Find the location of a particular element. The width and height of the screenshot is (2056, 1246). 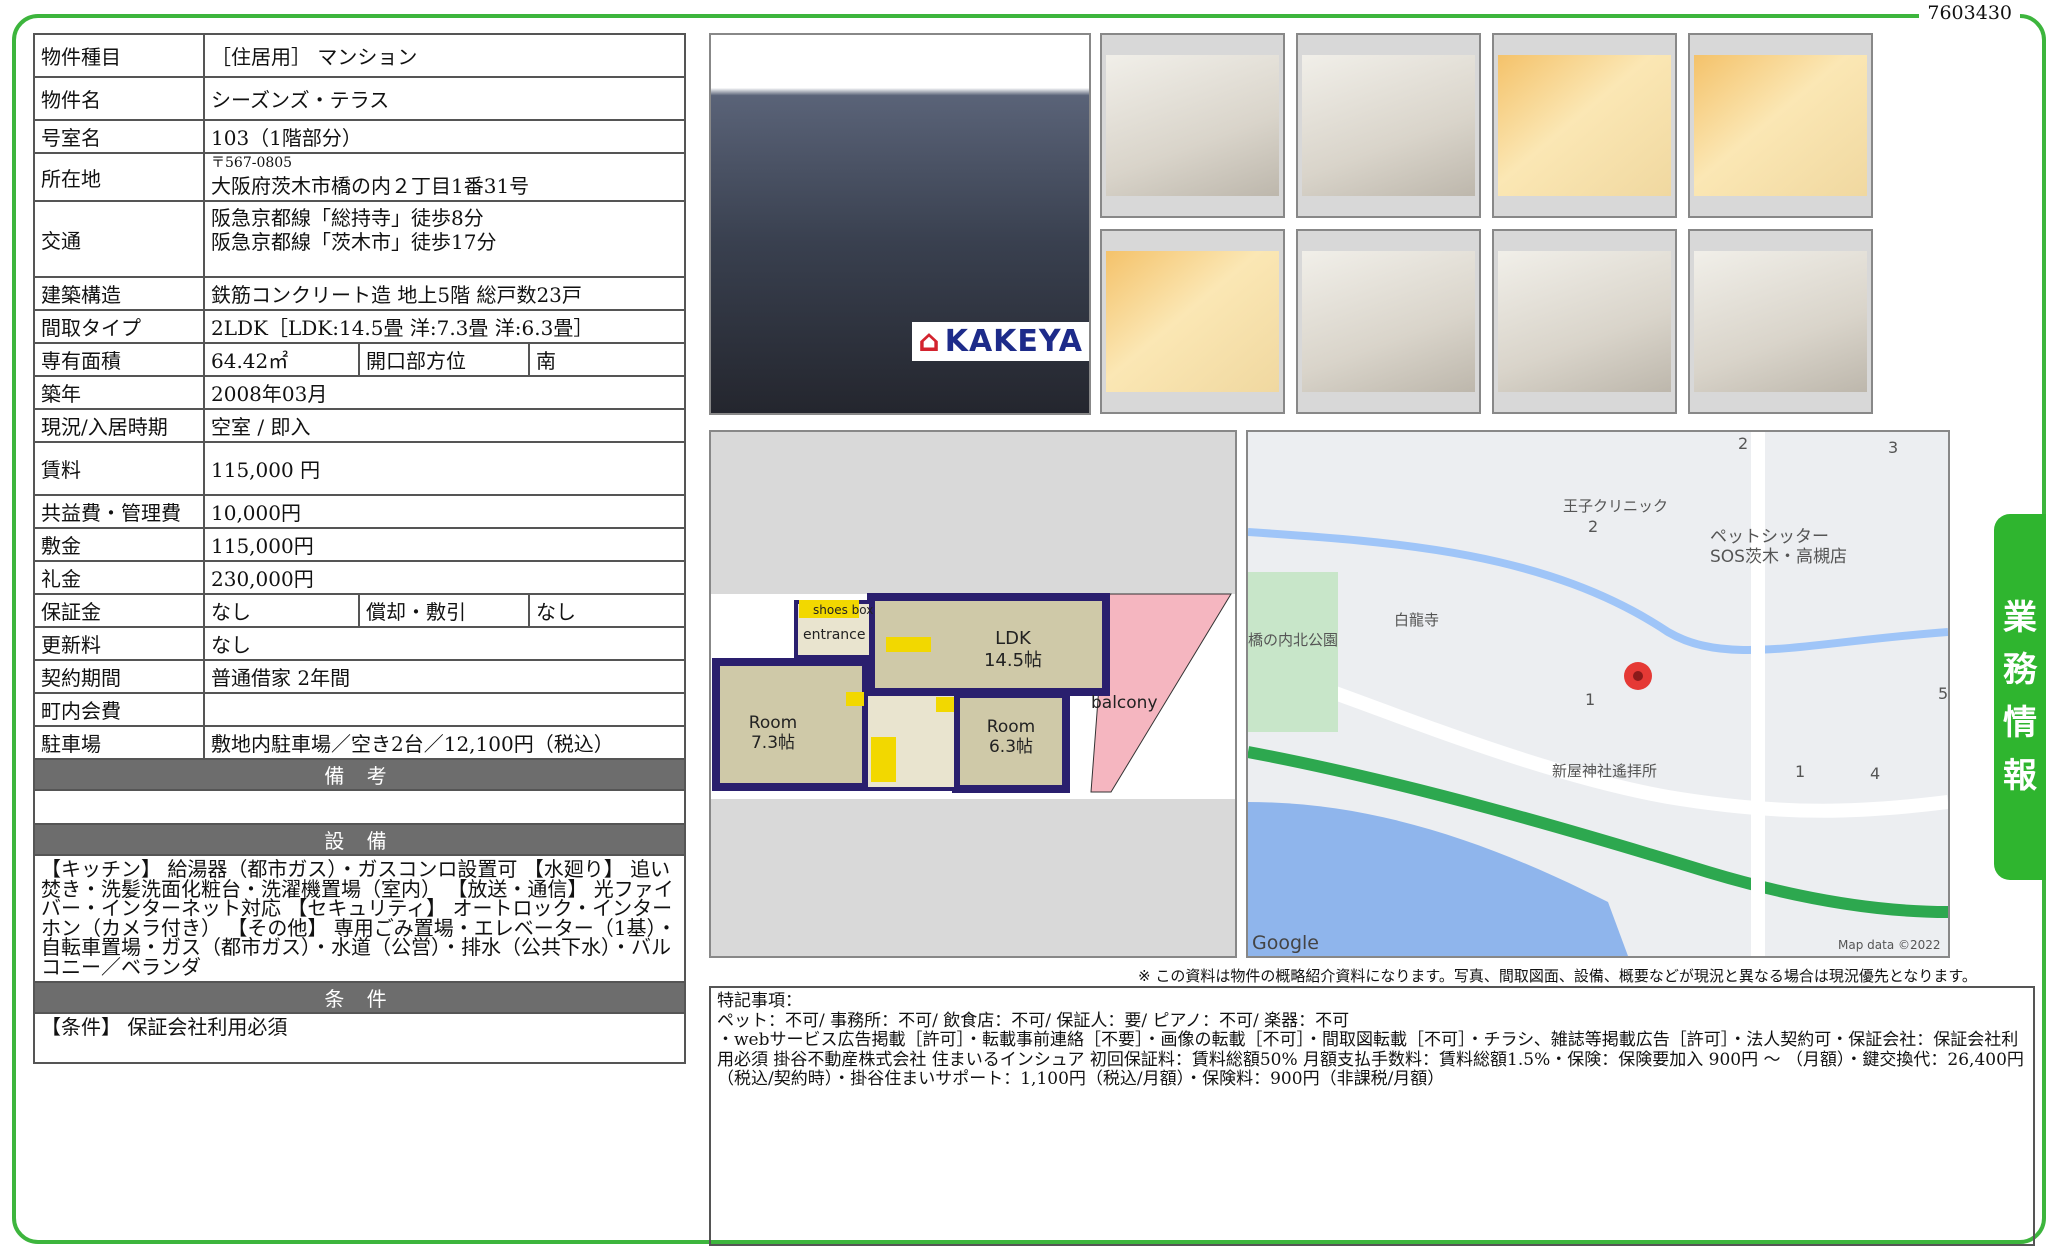

access-line: 阪急京都線「総持寺」徒歩8分 is located at coordinates (347, 218).